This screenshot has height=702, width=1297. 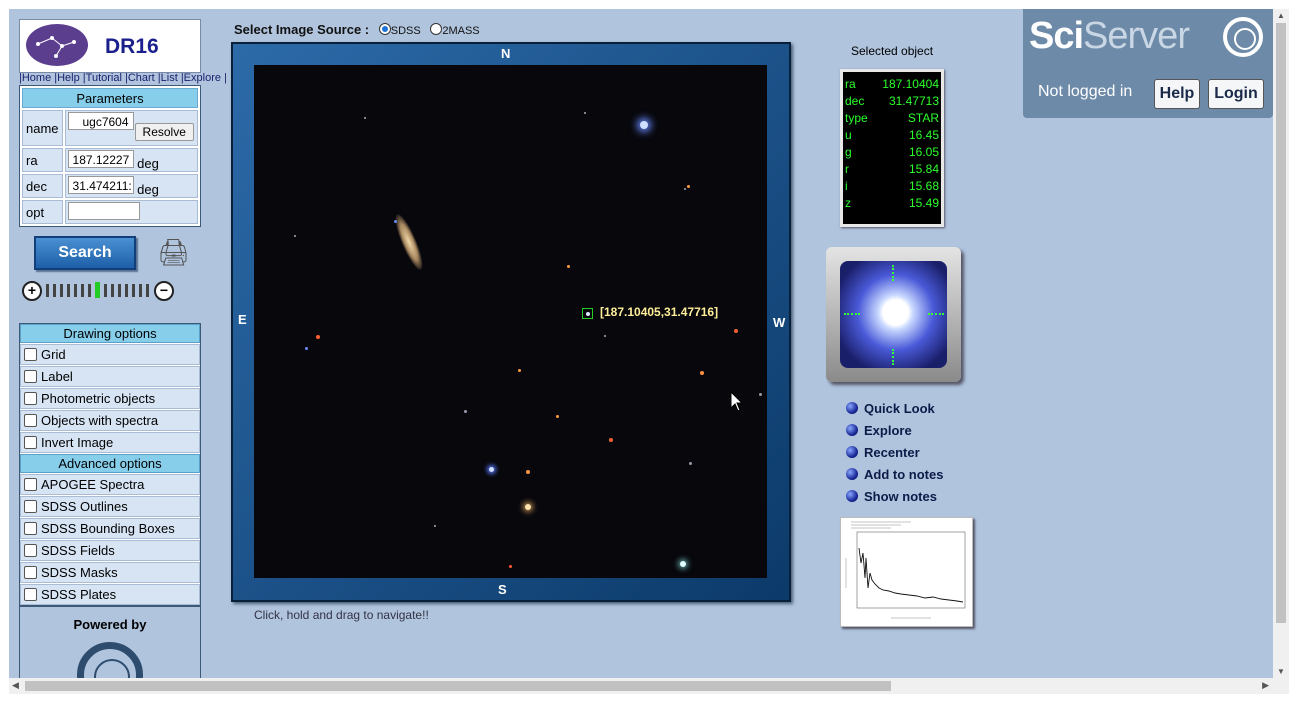 What do you see at coordinates (42, 212) in the screenshot?
I see `opt-label: opt` at bounding box center [42, 212].